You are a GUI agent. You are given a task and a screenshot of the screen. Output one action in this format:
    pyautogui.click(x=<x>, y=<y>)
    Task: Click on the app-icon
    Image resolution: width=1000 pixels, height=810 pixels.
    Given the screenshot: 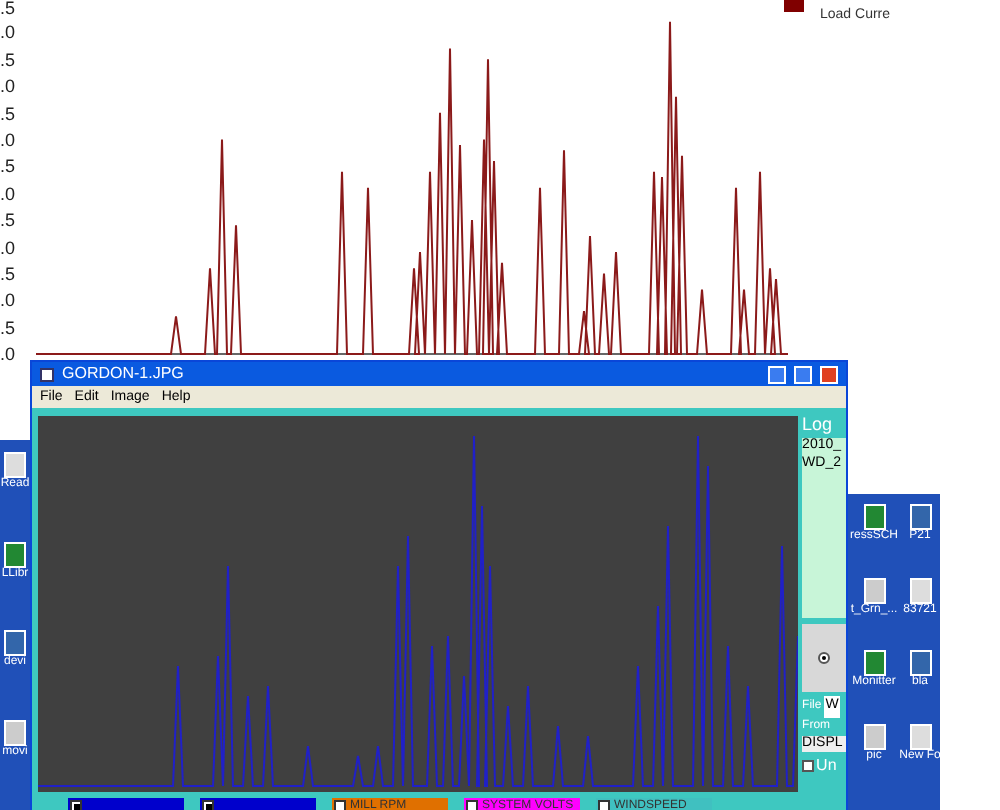 What is the action you would take?
    pyautogui.click(x=47, y=374)
    